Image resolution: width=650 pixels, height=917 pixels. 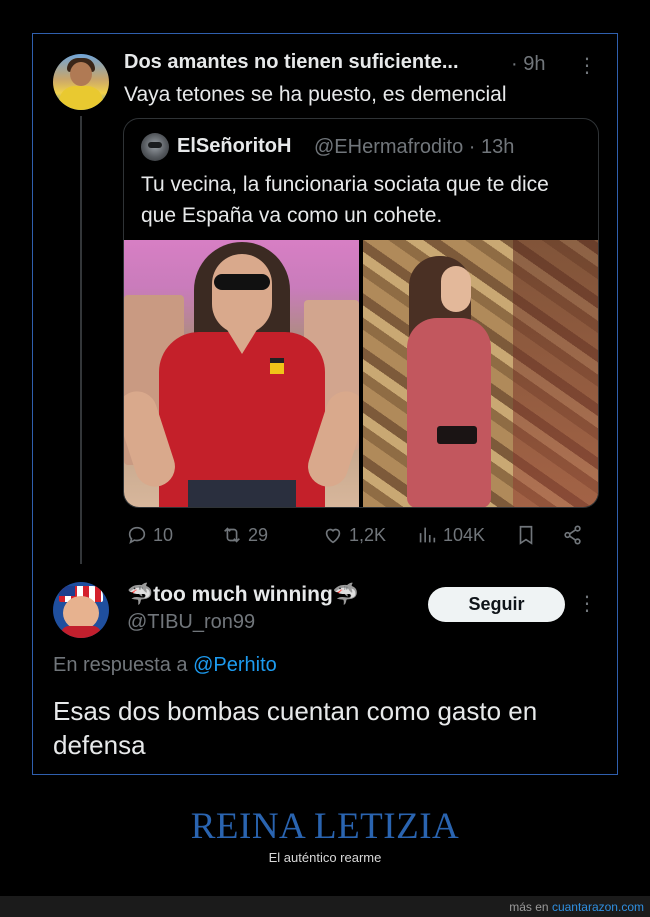 What do you see at coordinates (464, 534) in the screenshot?
I see `view-count: 104K` at bounding box center [464, 534].